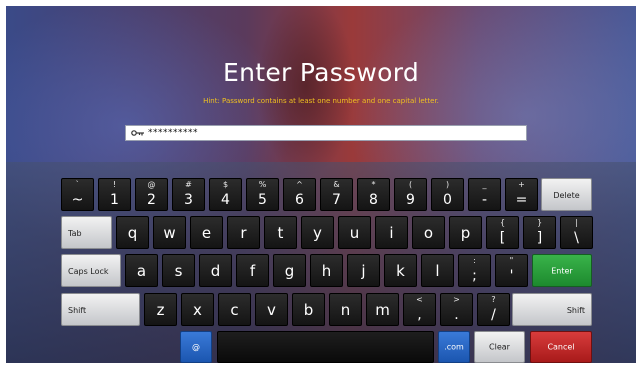 This screenshot has width=642, height=369. What do you see at coordinates (151, 194) in the screenshot?
I see `key-row1-2: @2` at bounding box center [151, 194].